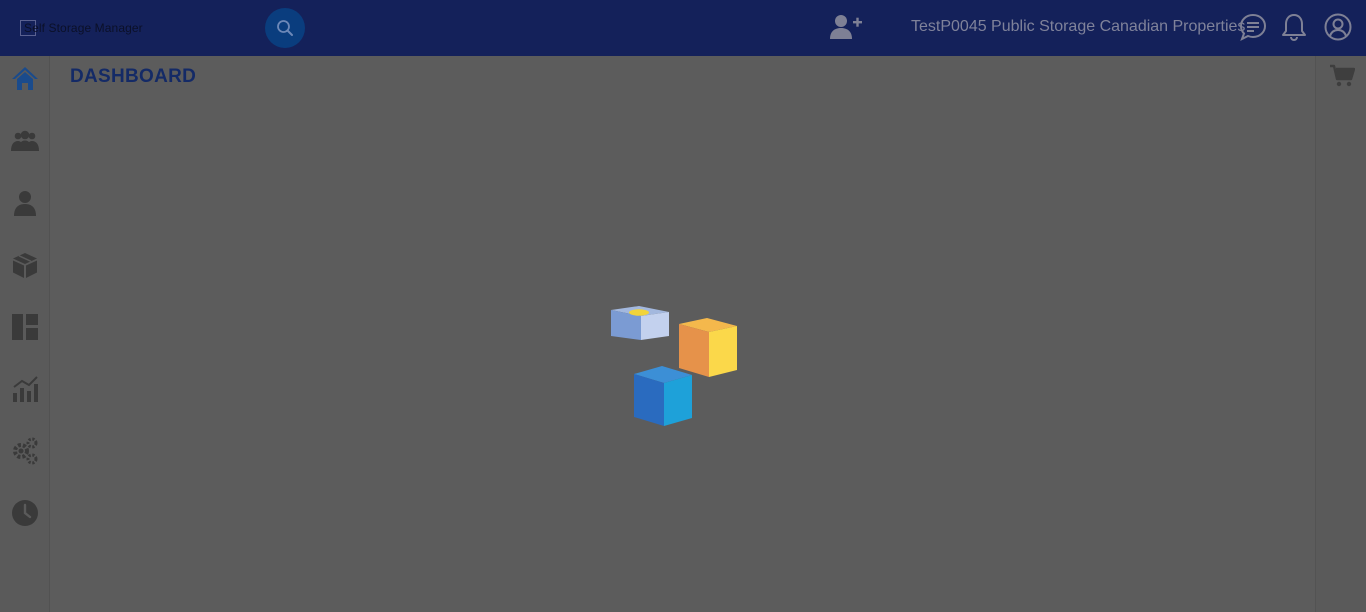  I want to click on users-group-icon, so click(25, 140).